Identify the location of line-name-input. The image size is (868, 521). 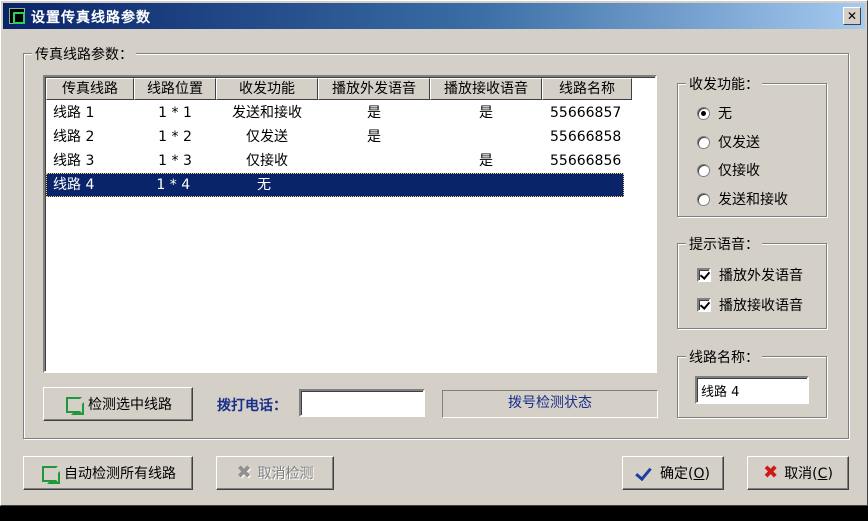
(752, 390).